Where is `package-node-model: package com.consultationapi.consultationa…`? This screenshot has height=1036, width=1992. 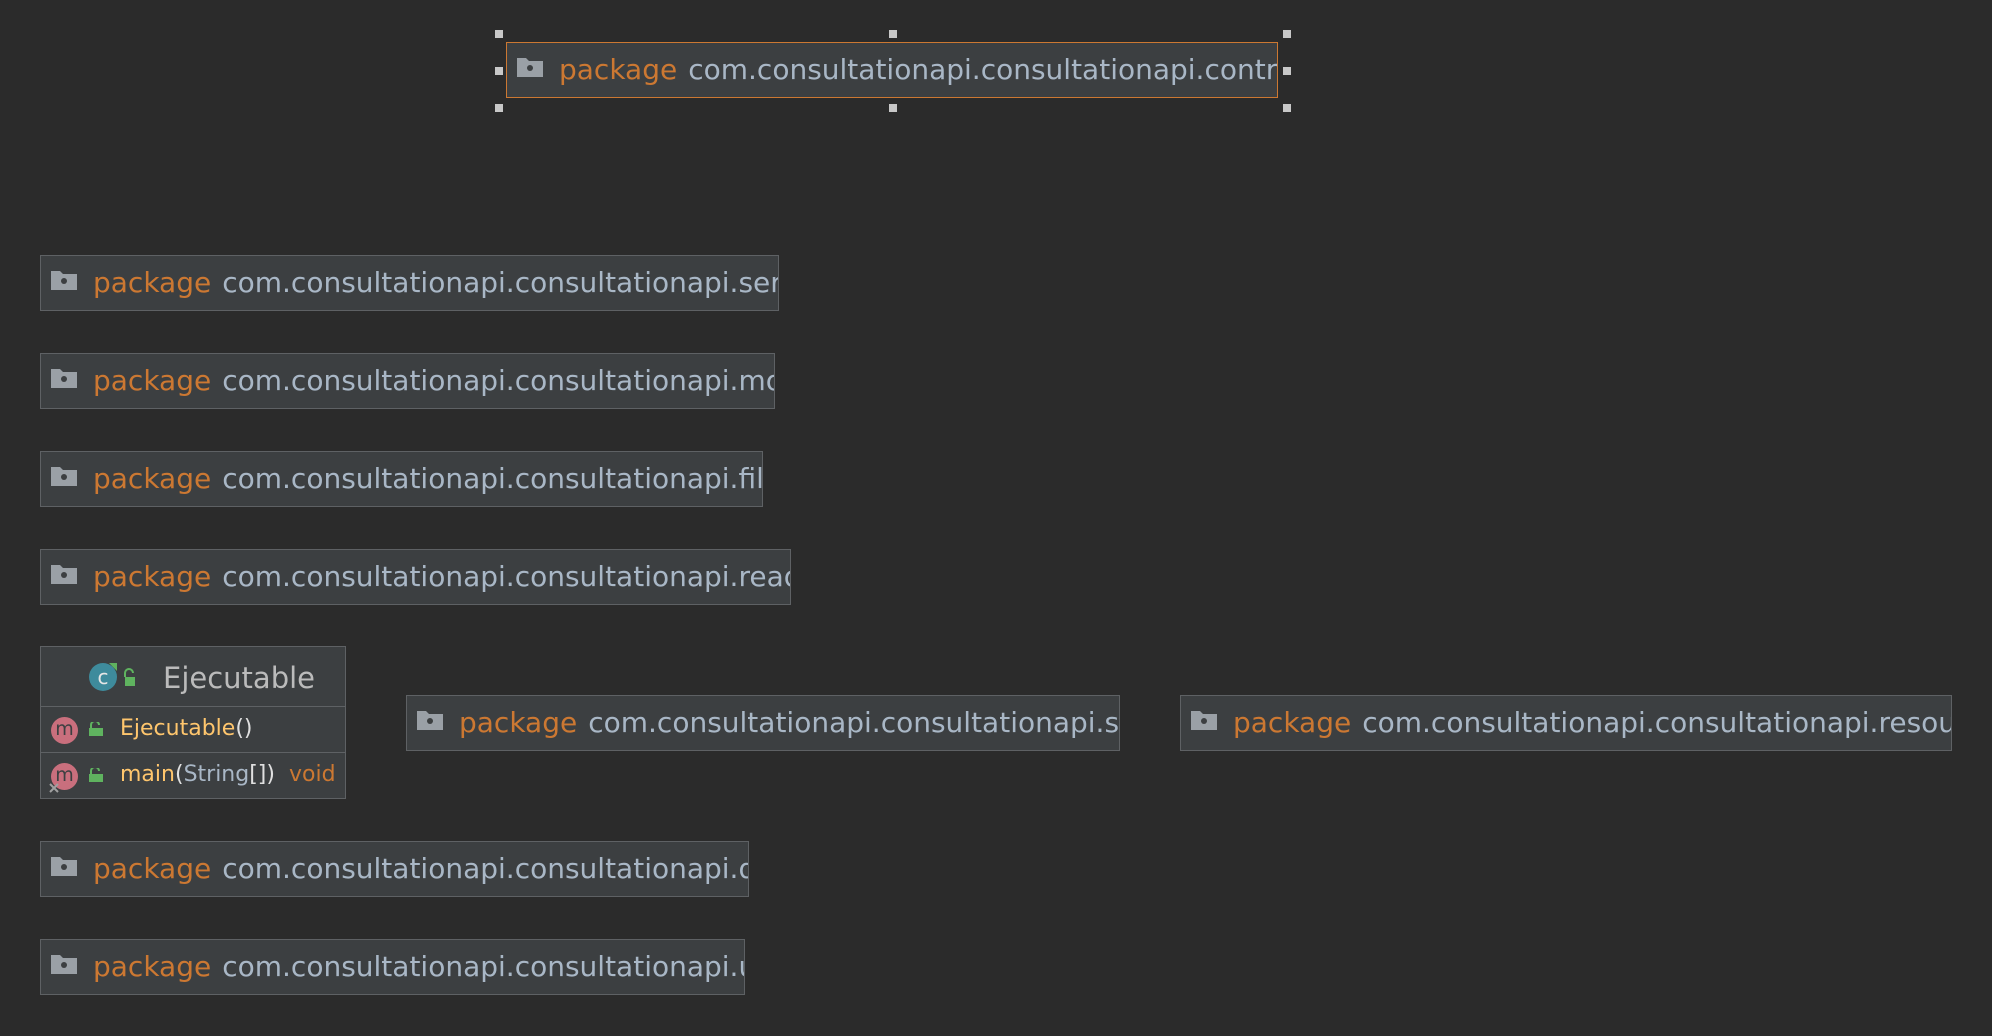
package-node-model: package com.consultationapi.consultationa… is located at coordinates (407, 381).